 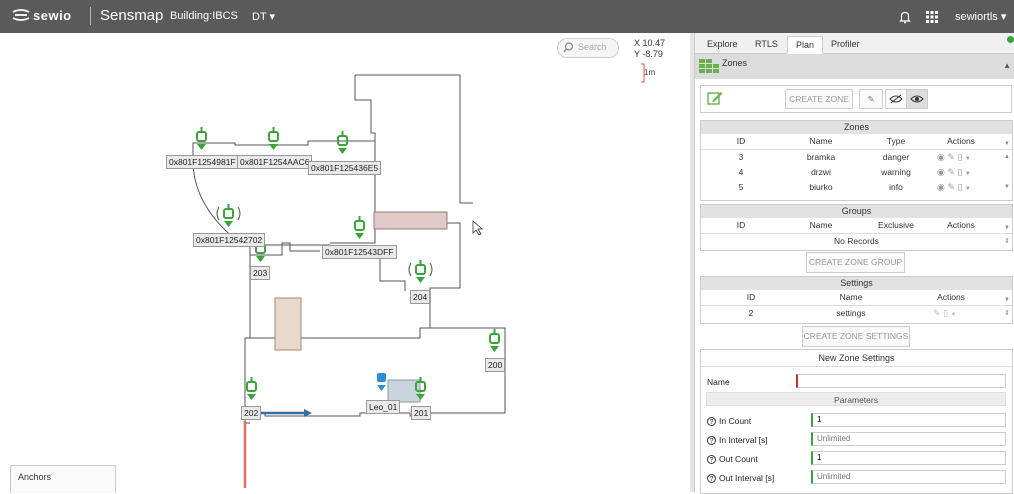 What do you see at coordinates (21, 15) in the screenshot?
I see `sewio-logo-icon` at bounding box center [21, 15].